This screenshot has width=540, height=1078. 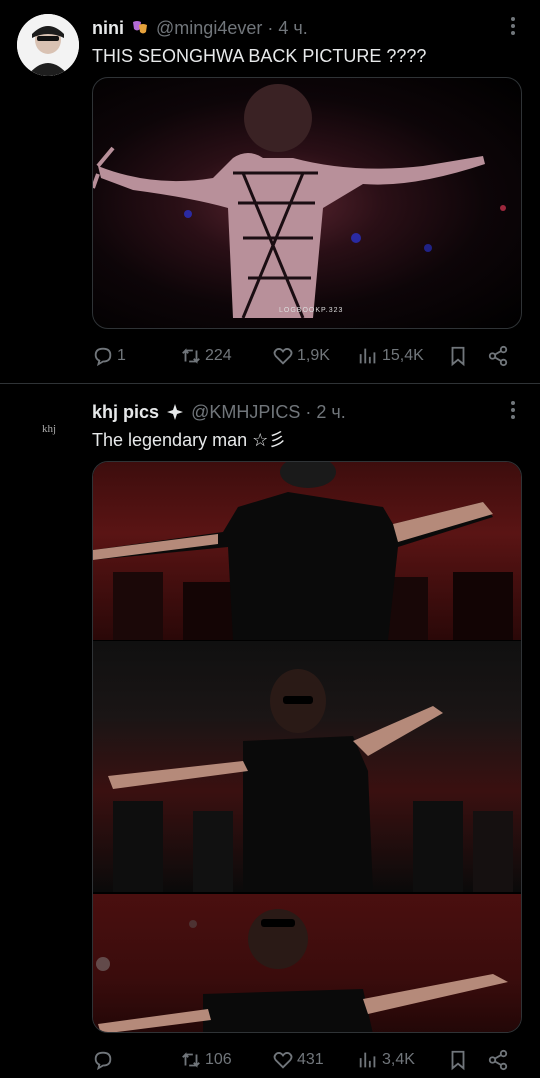 What do you see at coordinates (121, 355) in the screenshot?
I see `reply-count: 1` at bounding box center [121, 355].